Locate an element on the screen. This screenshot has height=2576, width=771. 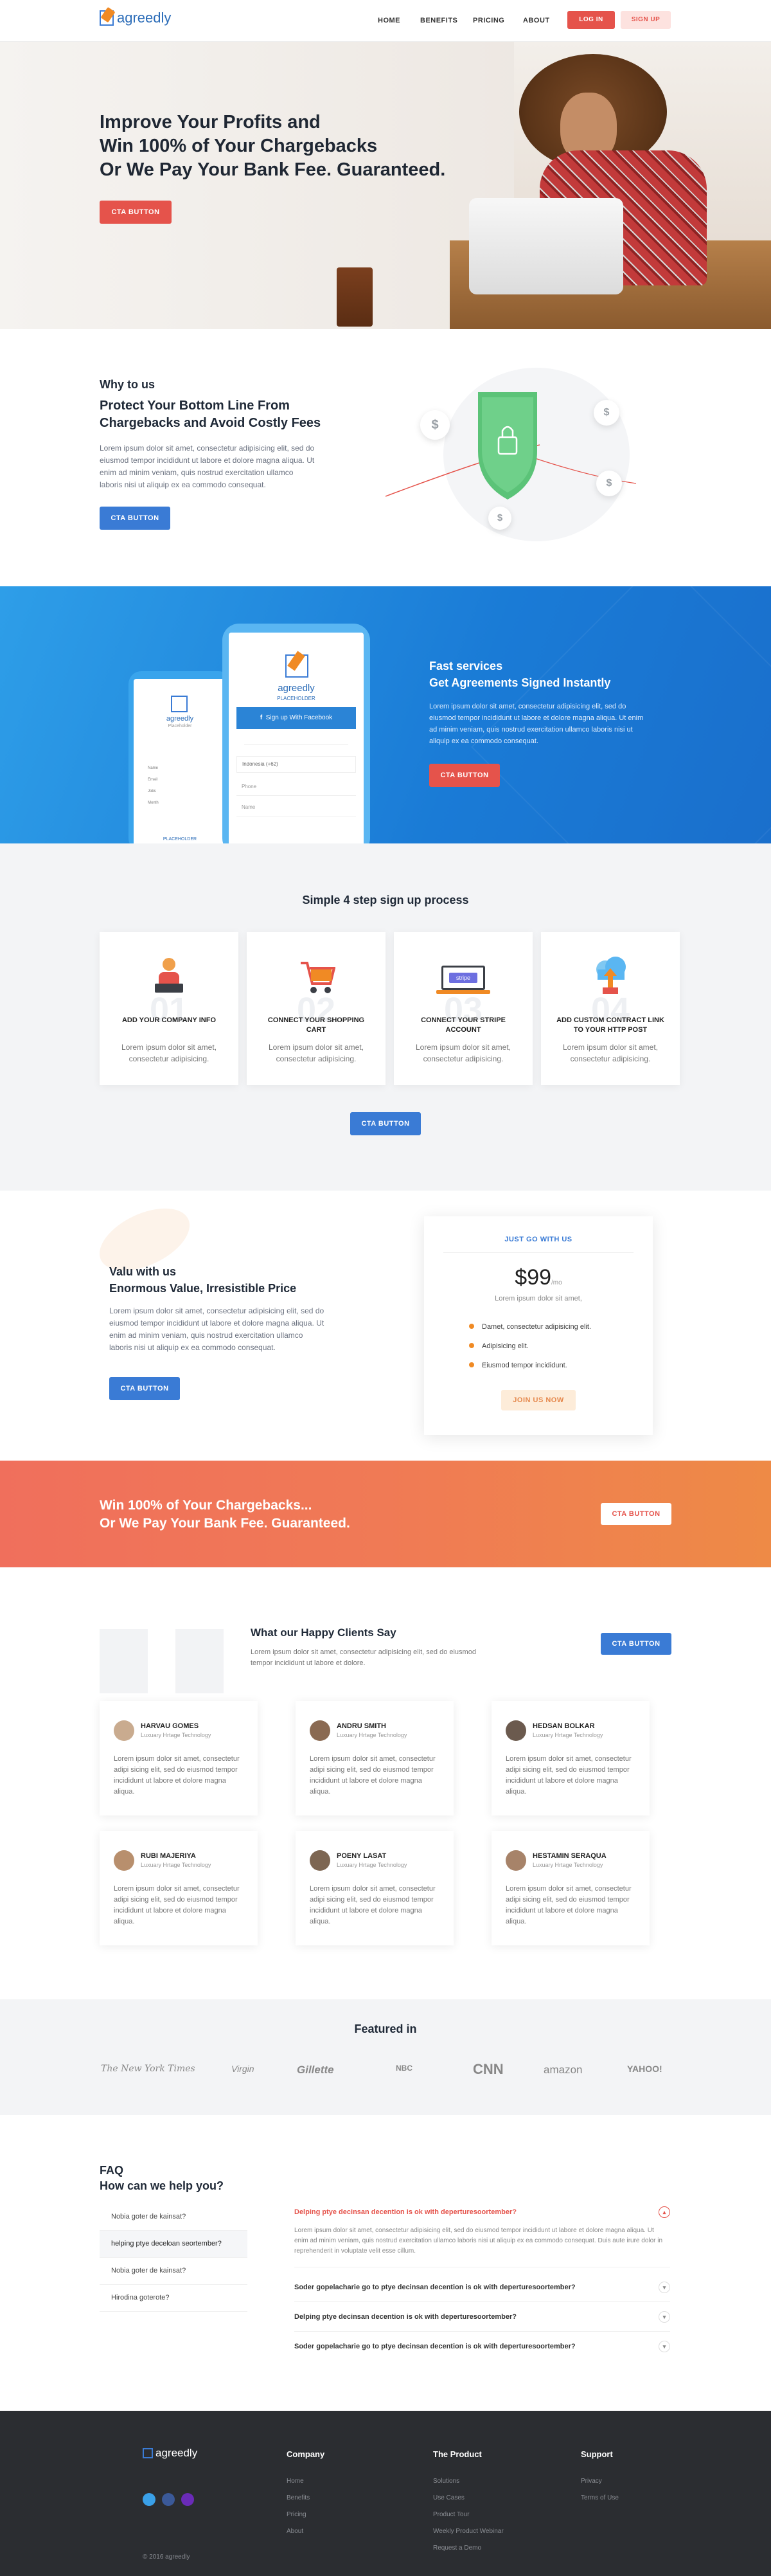
pricing-feature: Damet, consectetur adipisicing elit. is located at coordinates (530, 1327).